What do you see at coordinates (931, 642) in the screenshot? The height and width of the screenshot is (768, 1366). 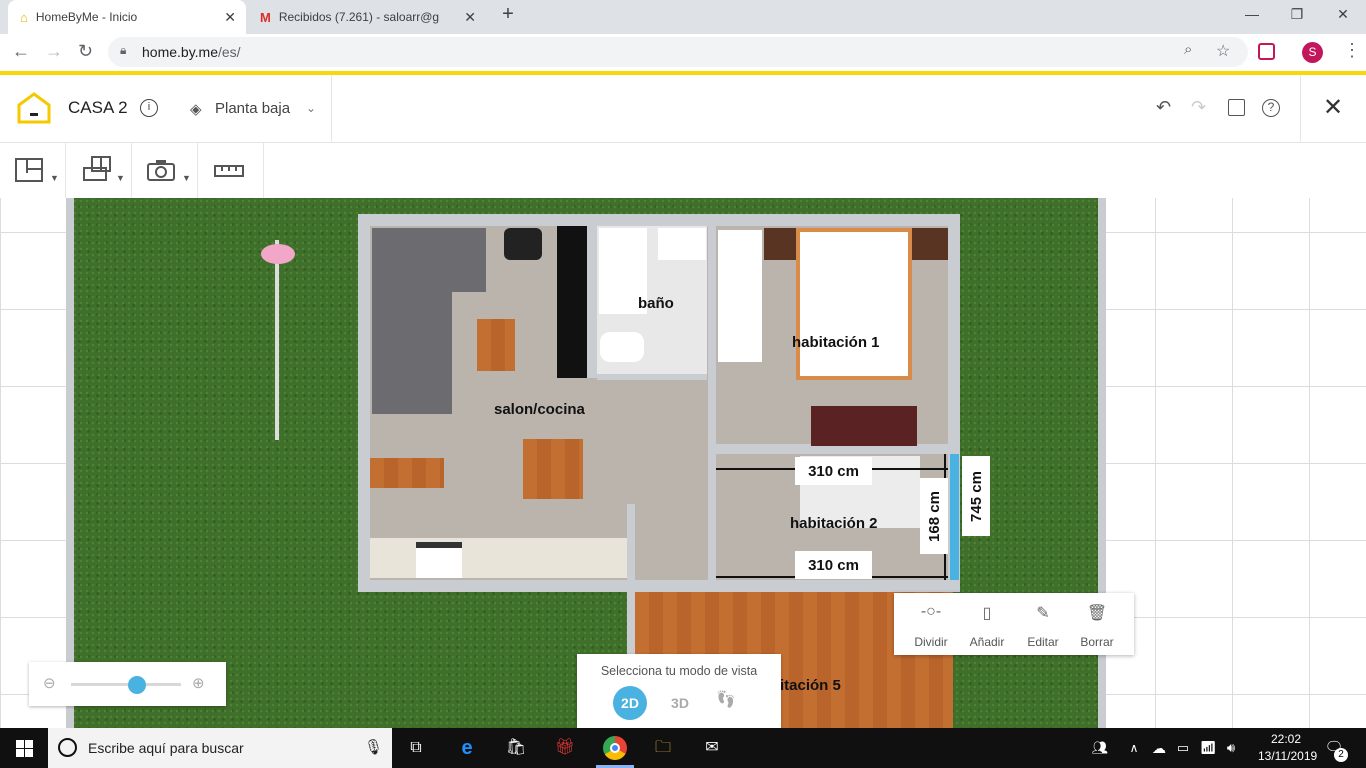 I see `split-button: Dividir` at bounding box center [931, 642].